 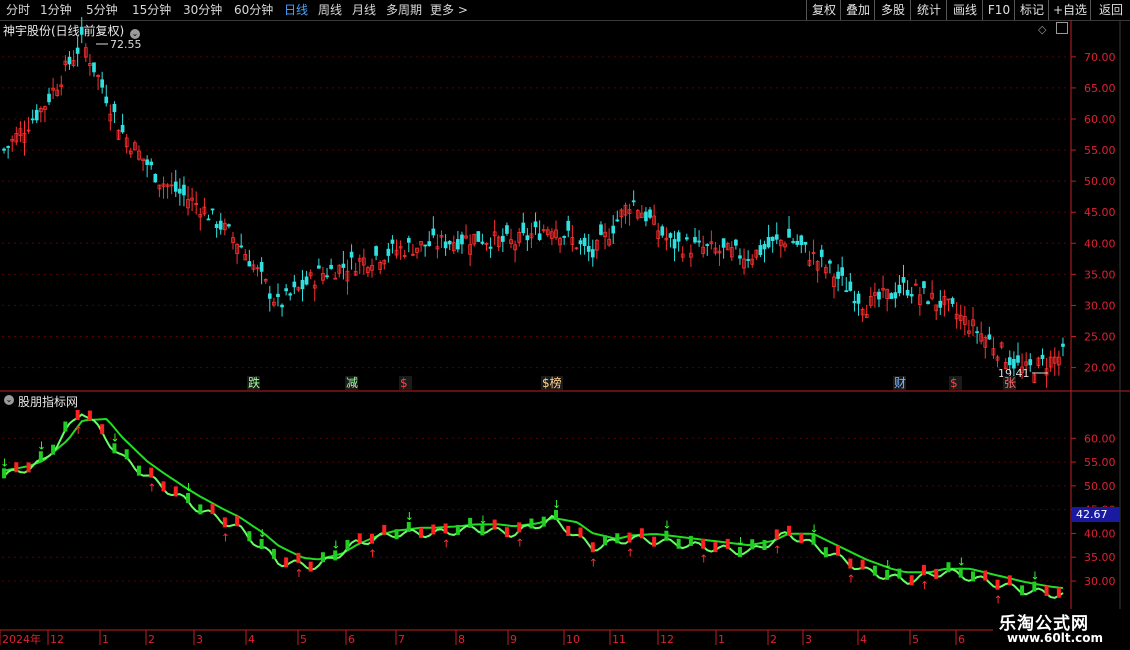 I want to click on main-chart-title: 神宇股份(日线 前复权) ⌄, so click(x=72, y=30).